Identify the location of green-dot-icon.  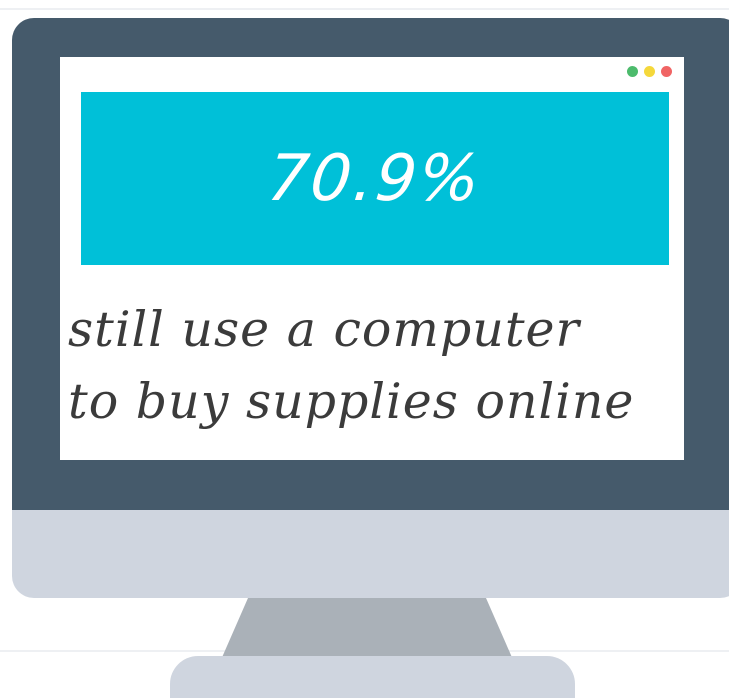
(632, 71).